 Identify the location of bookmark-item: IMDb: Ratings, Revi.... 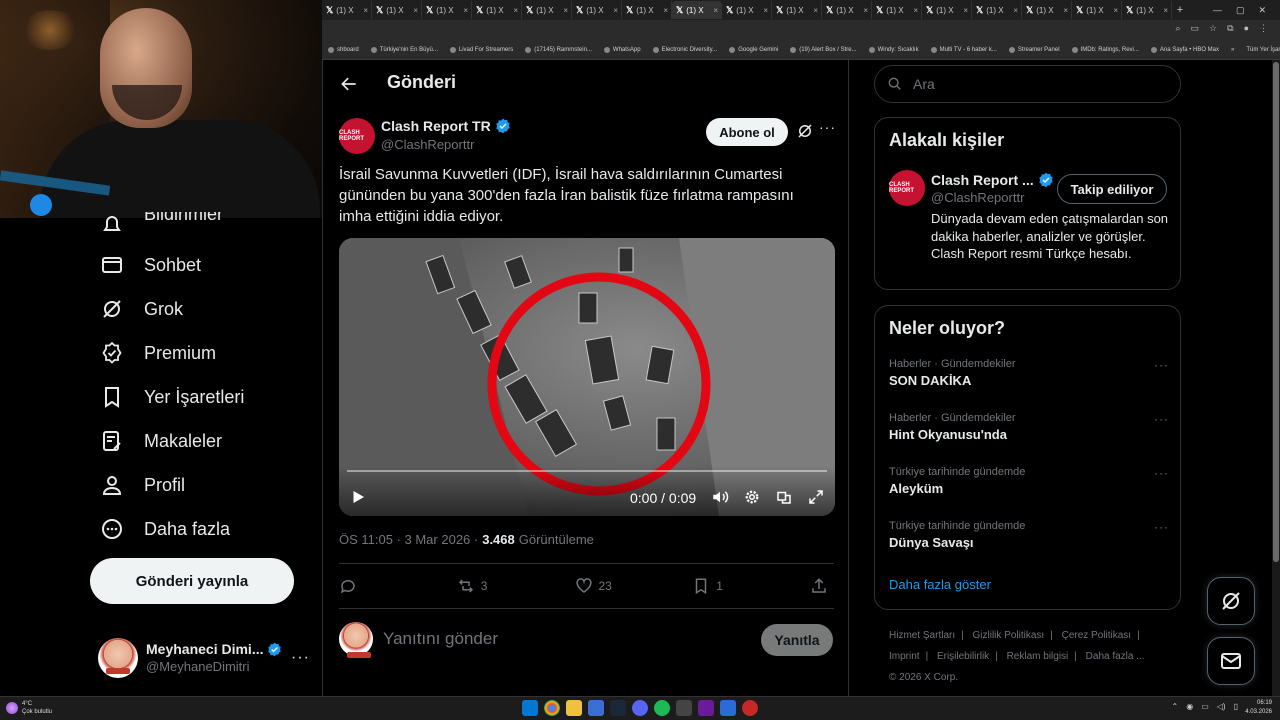
(1105, 49).